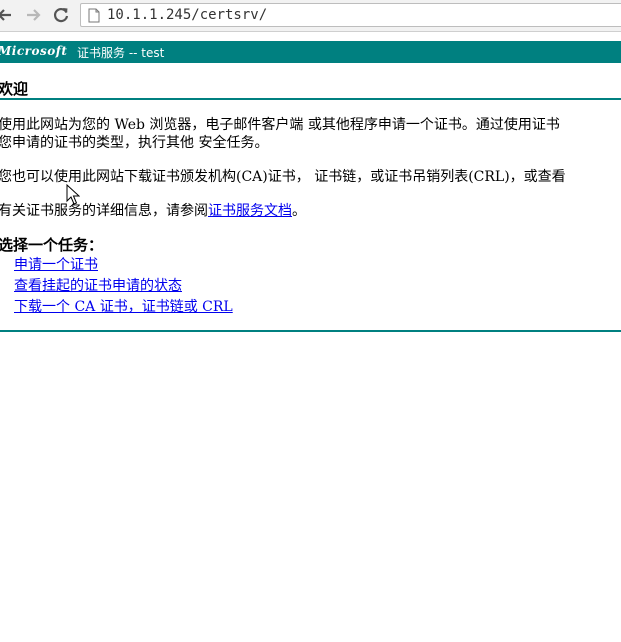 The image size is (621, 642). I want to click on docs-prefix: 有关证书服务的详细信息，请参阅, so click(104, 211).